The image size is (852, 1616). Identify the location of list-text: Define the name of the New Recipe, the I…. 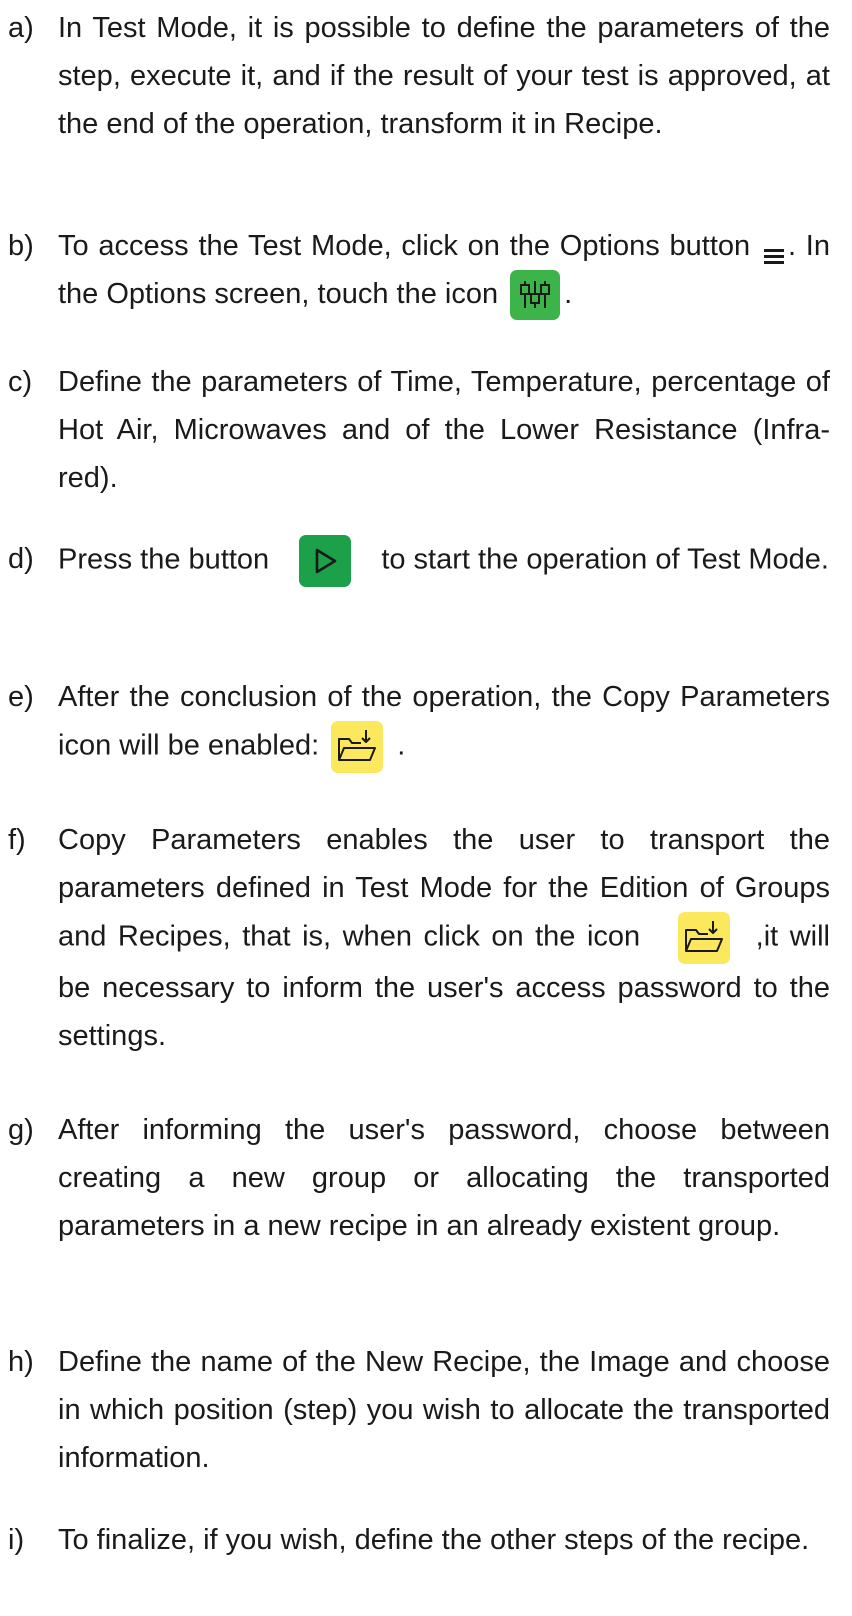
(444, 1410).